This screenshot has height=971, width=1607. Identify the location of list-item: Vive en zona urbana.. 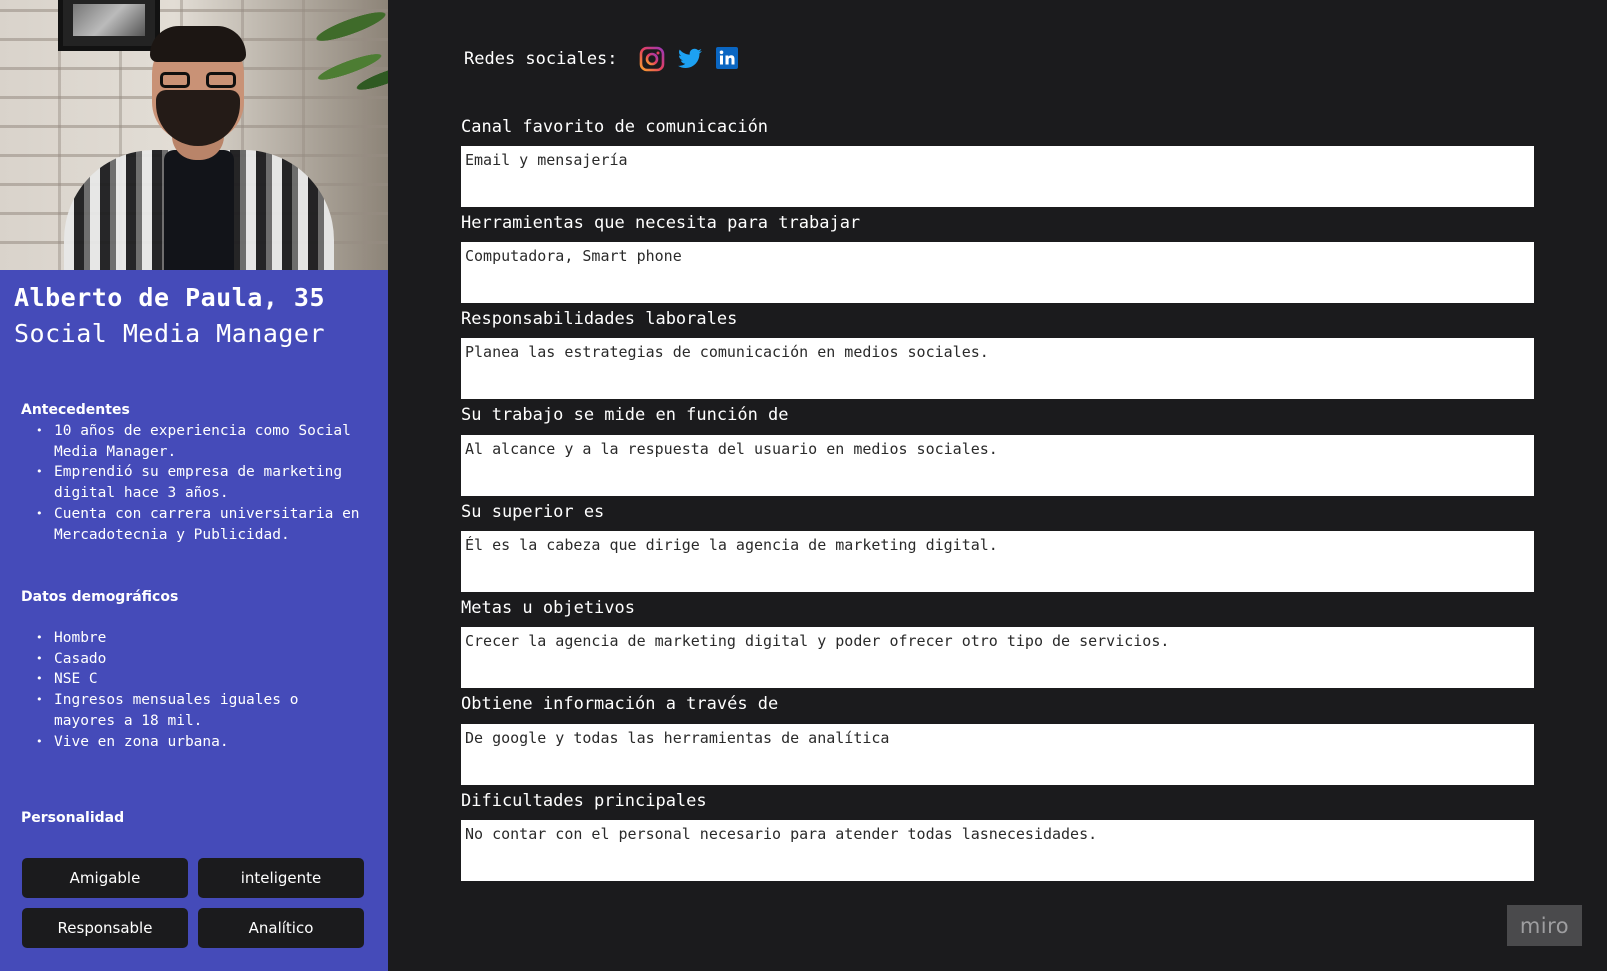
(201, 742).